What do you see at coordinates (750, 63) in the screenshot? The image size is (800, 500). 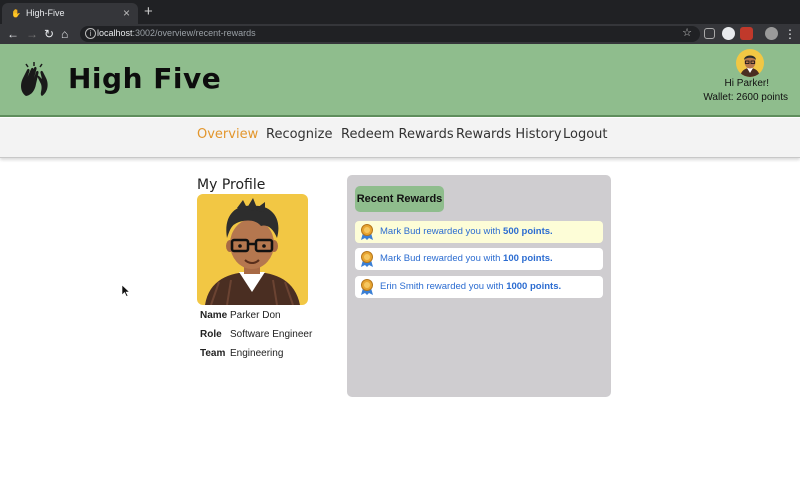 I see `user-avatar` at bounding box center [750, 63].